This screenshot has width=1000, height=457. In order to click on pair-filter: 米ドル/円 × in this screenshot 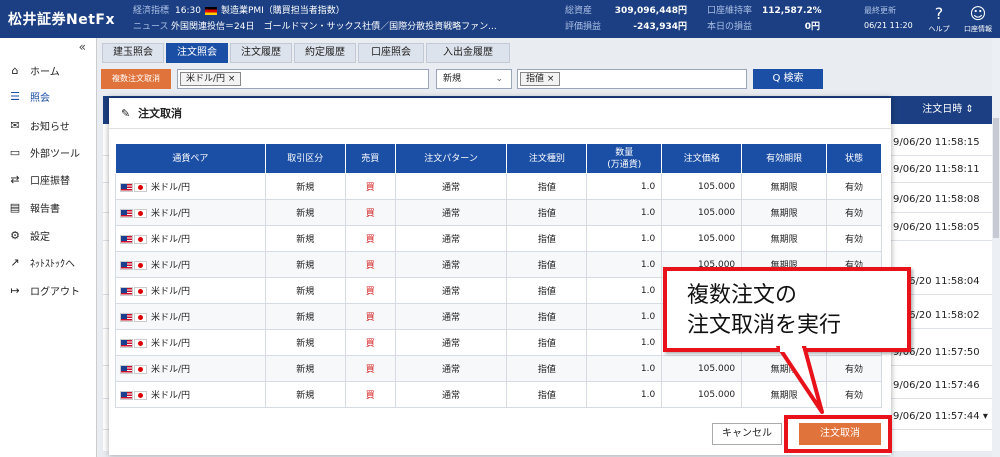, I will do `click(303, 79)`.